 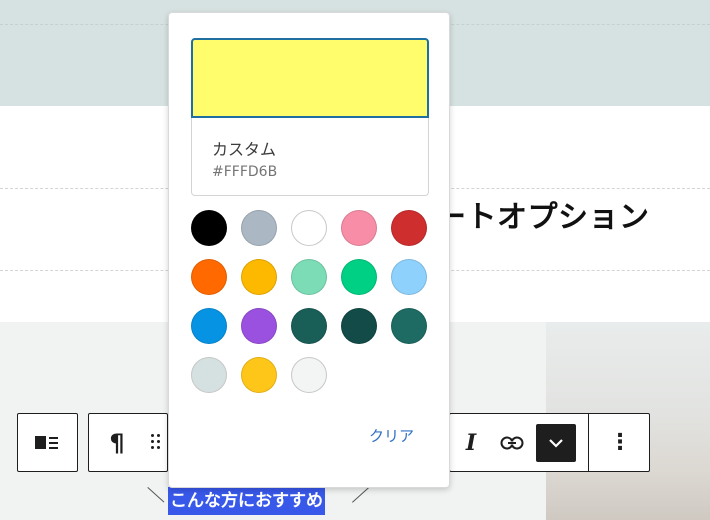 I want to click on link-icon, so click(x=512, y=442).